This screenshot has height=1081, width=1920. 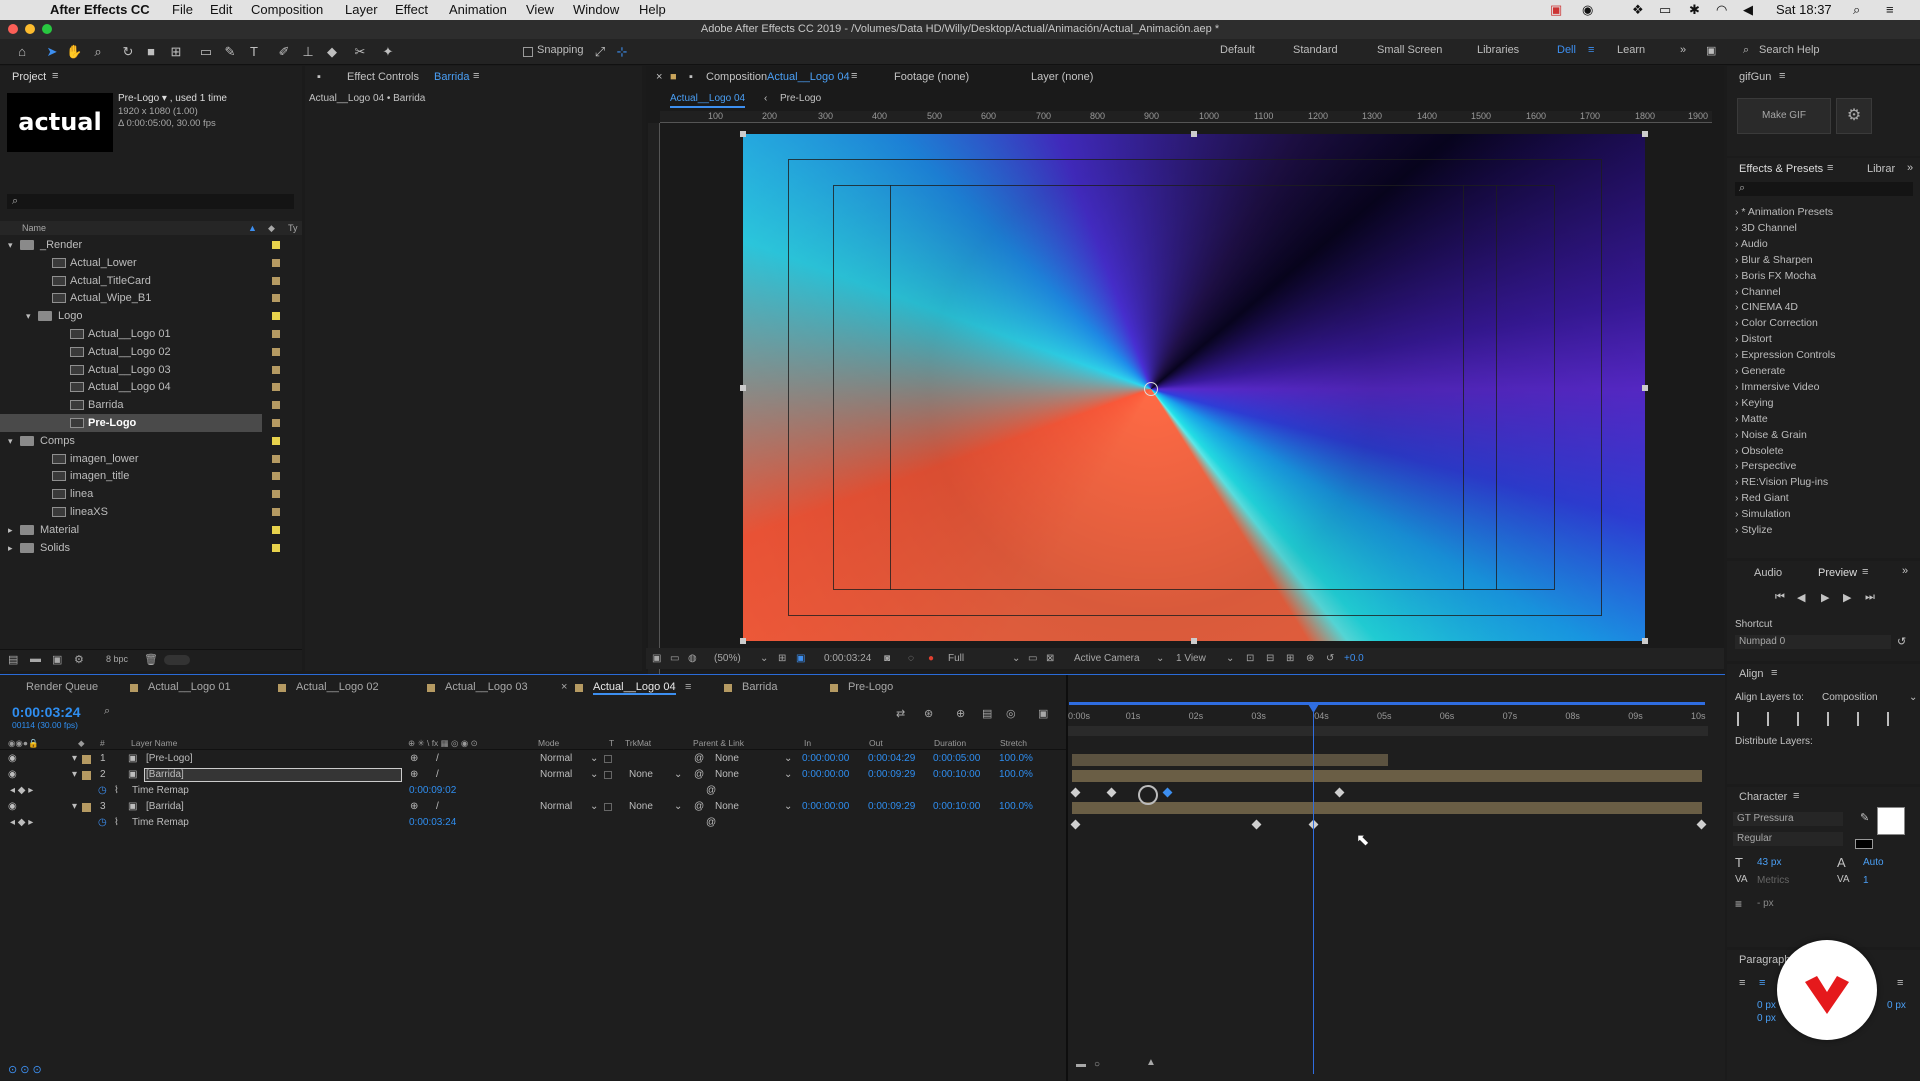 I want to click on search-help-icon: ⌕, so click(x=1746, y=50).